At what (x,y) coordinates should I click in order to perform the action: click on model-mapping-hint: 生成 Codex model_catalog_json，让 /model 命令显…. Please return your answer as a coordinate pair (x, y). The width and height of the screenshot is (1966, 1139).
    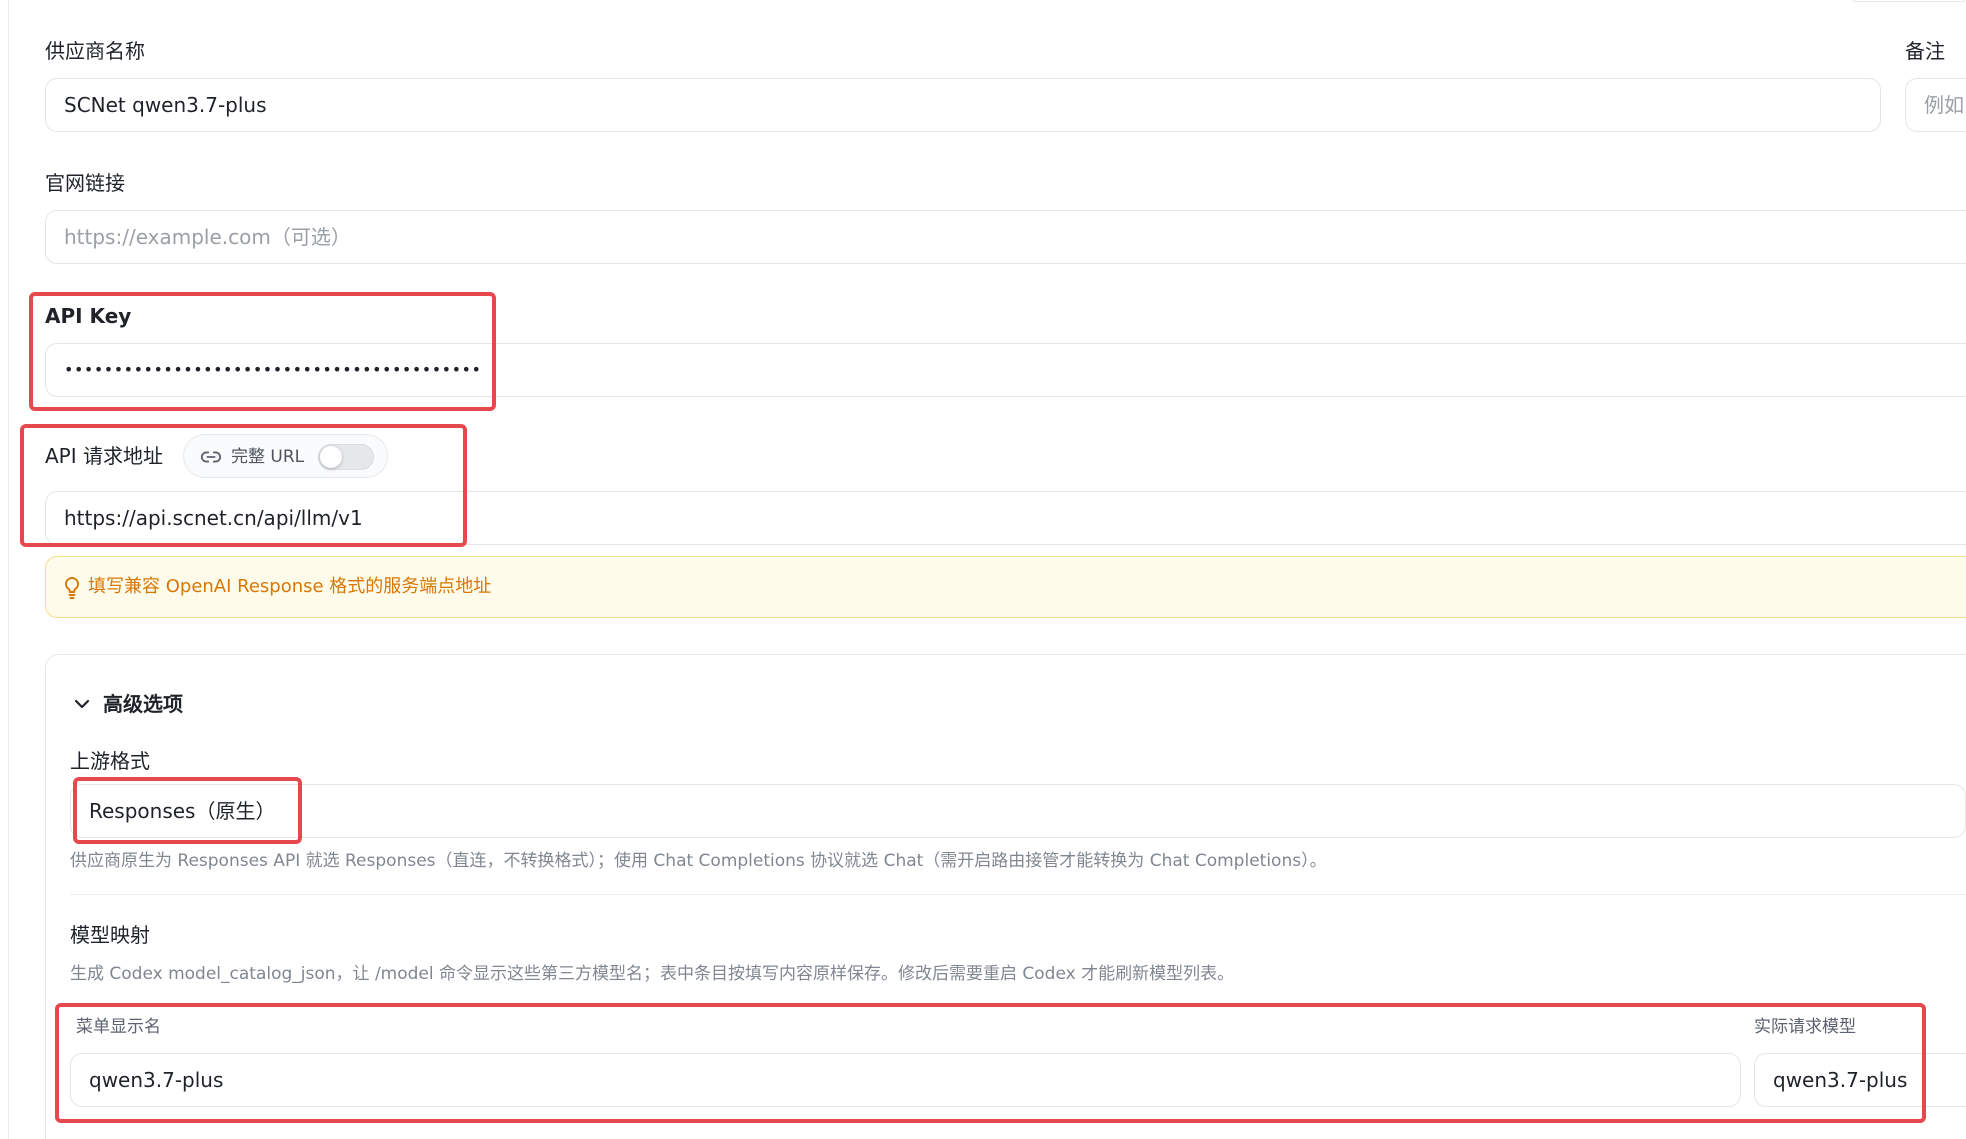
    Looking at the image, I should click on (652, 974).